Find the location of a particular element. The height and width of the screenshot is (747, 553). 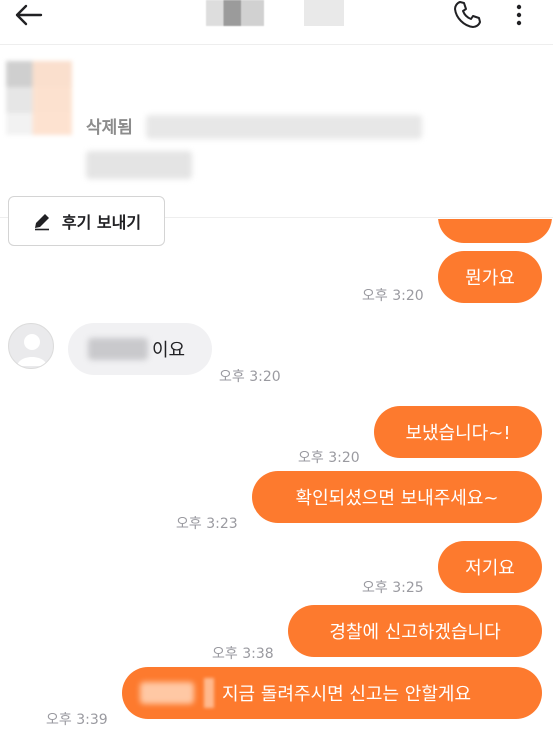

product-thumbnail is located at coordinates (39, 98).